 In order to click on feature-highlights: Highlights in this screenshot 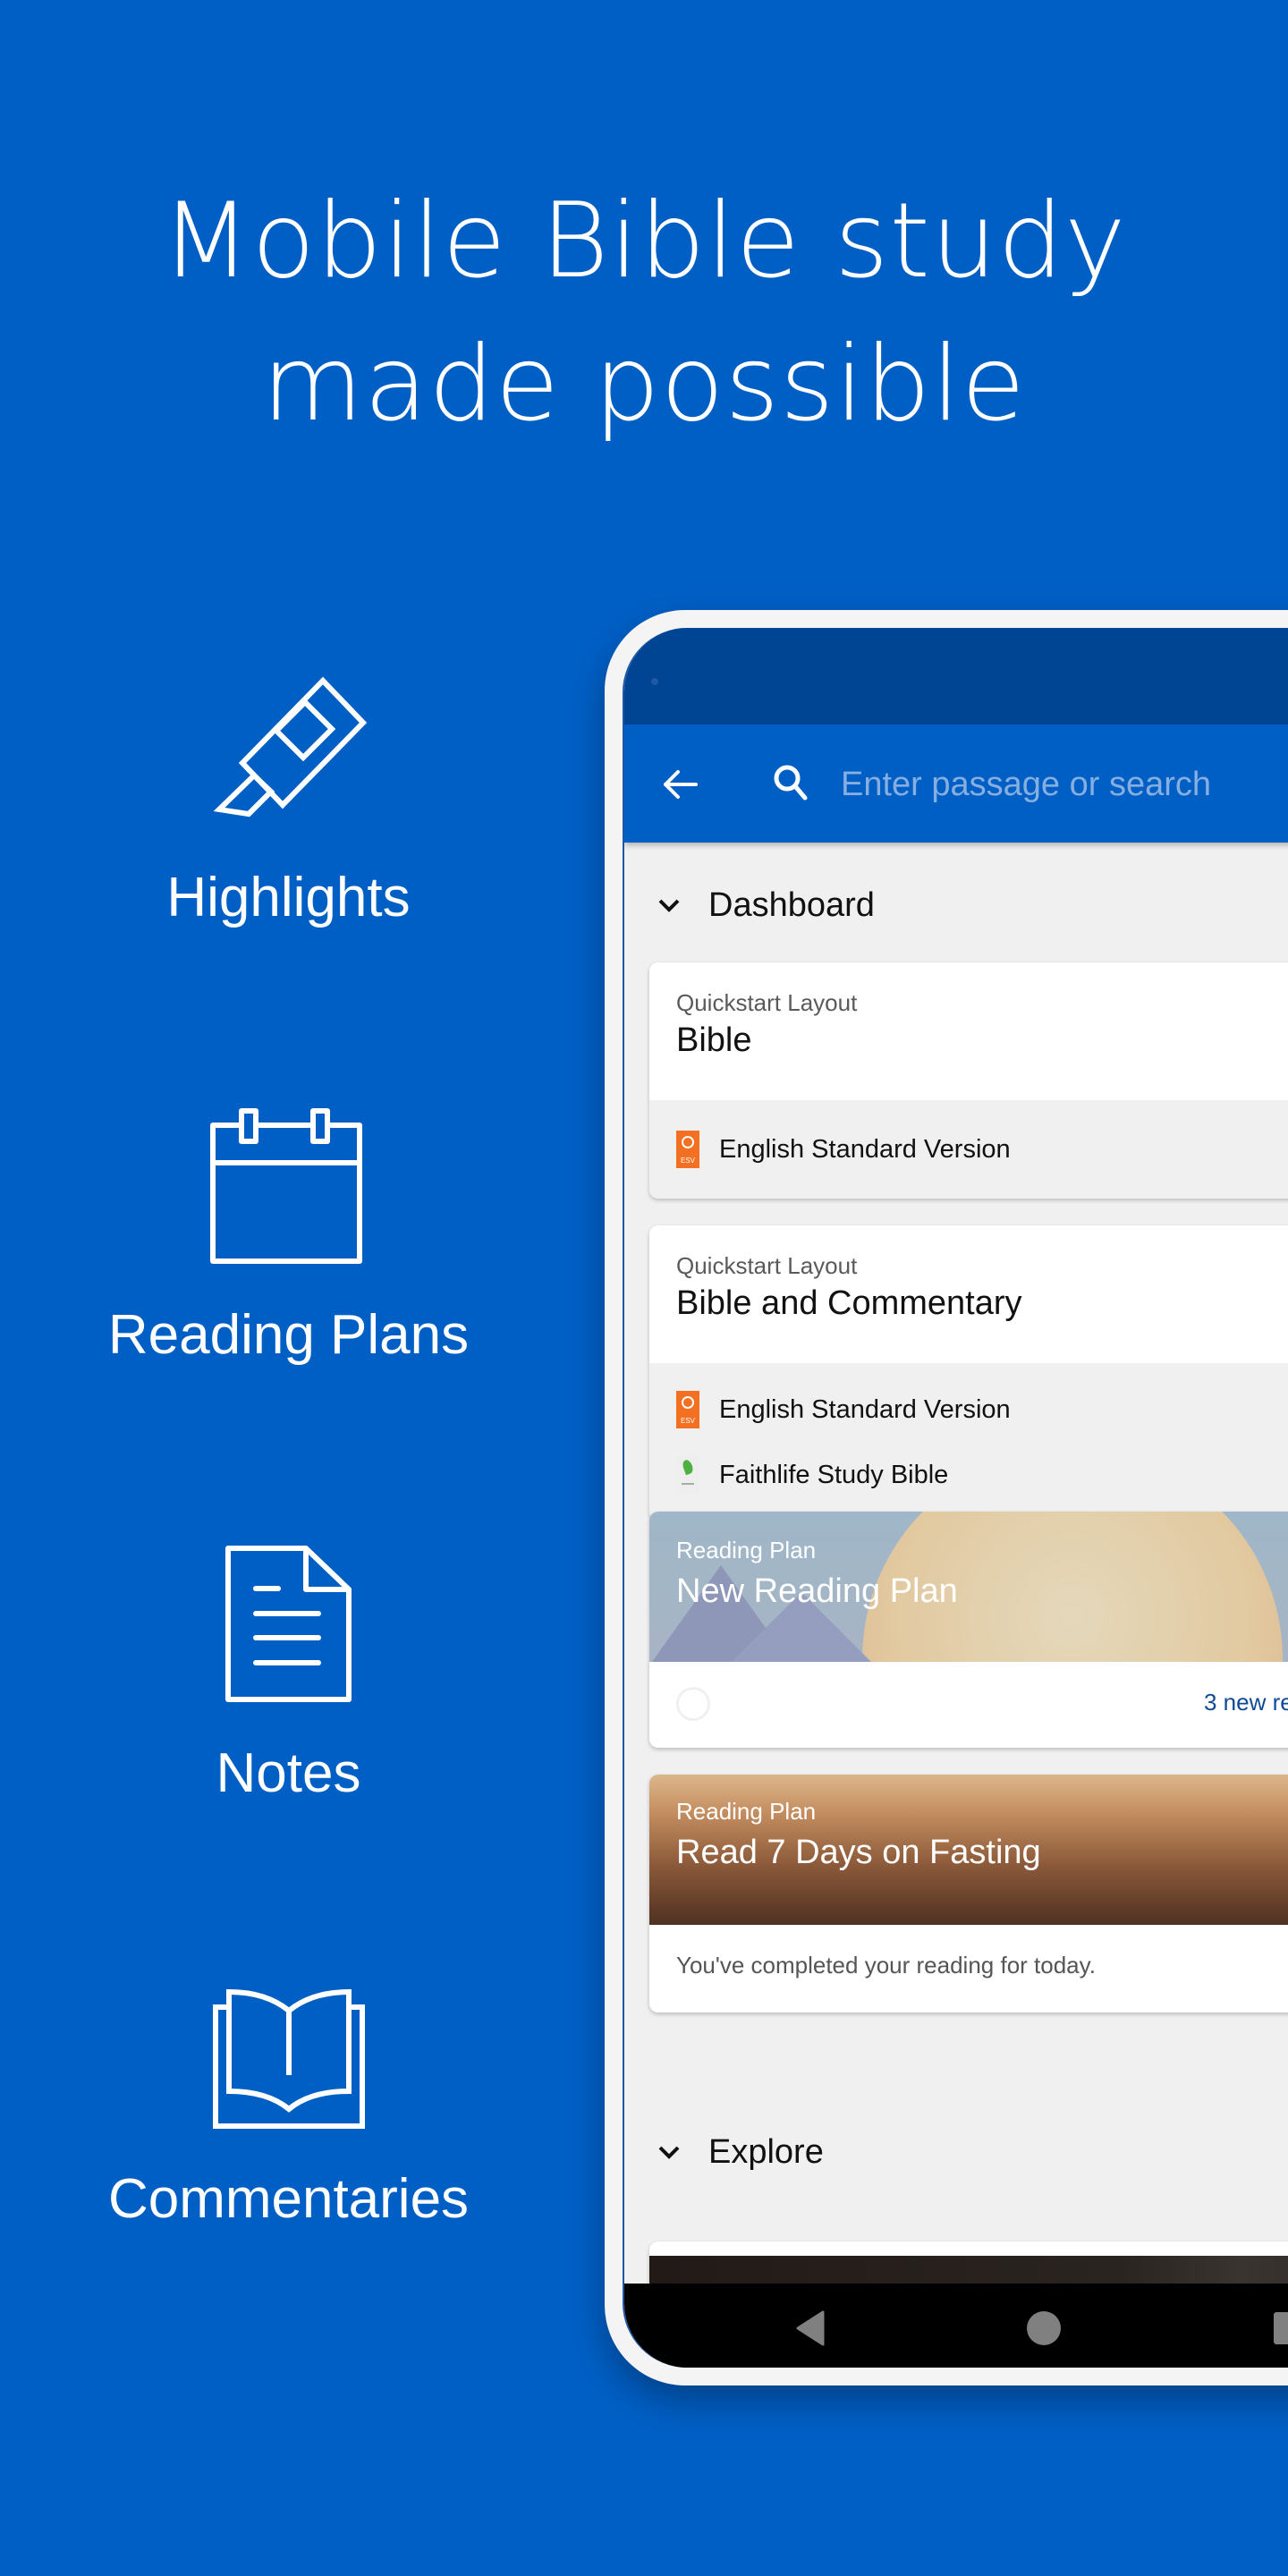, I will do `click(288, 802)`.